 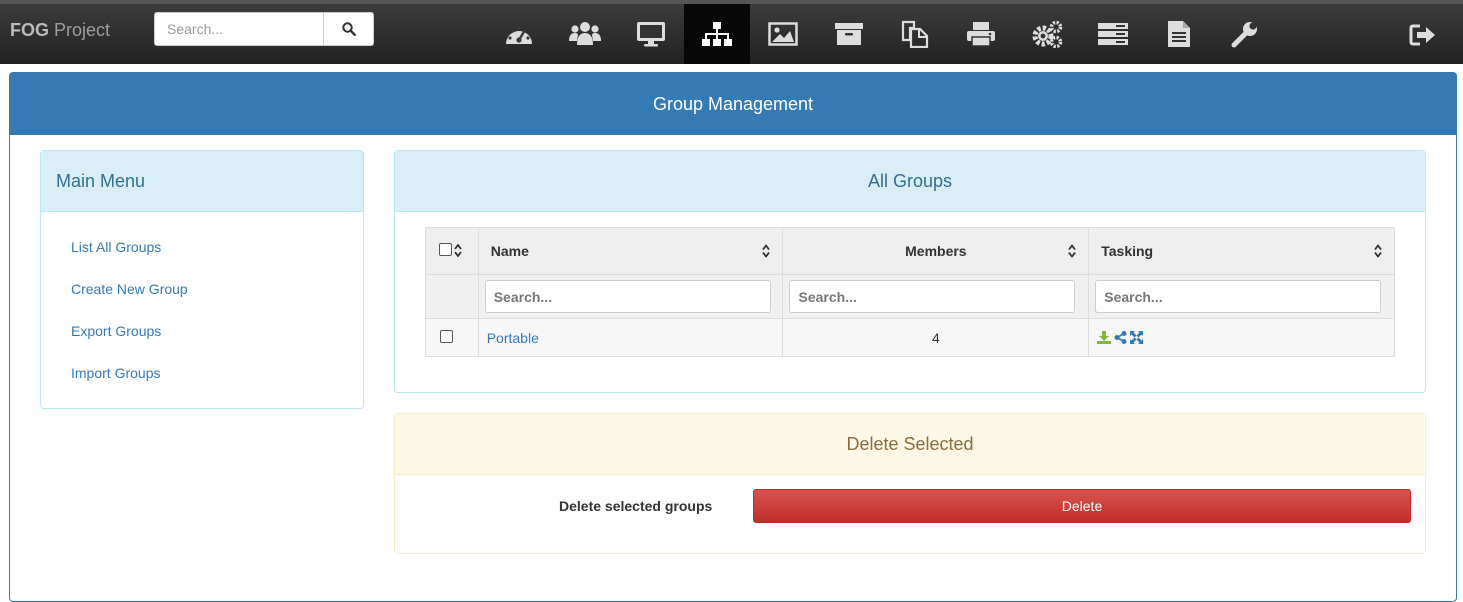 I want to click on search-icon, so click(x=348, y=29).